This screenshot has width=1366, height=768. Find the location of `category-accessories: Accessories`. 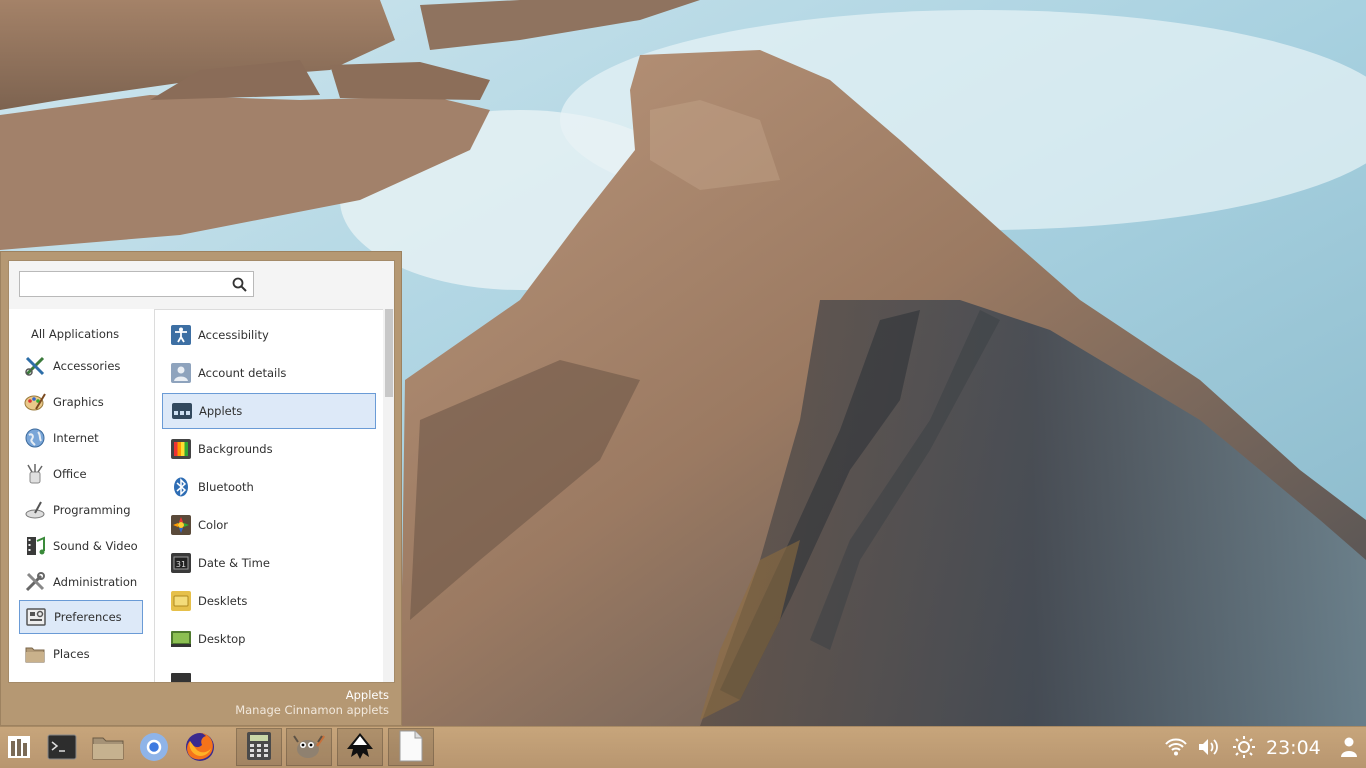

category-accessories: Accessories is located at coordinates (81, 366).